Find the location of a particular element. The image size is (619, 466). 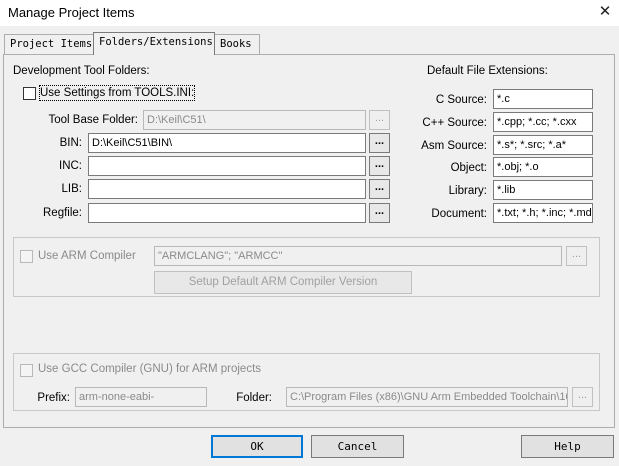

use-gcc-compiler-checkbox is located at coordinates (26, 370).